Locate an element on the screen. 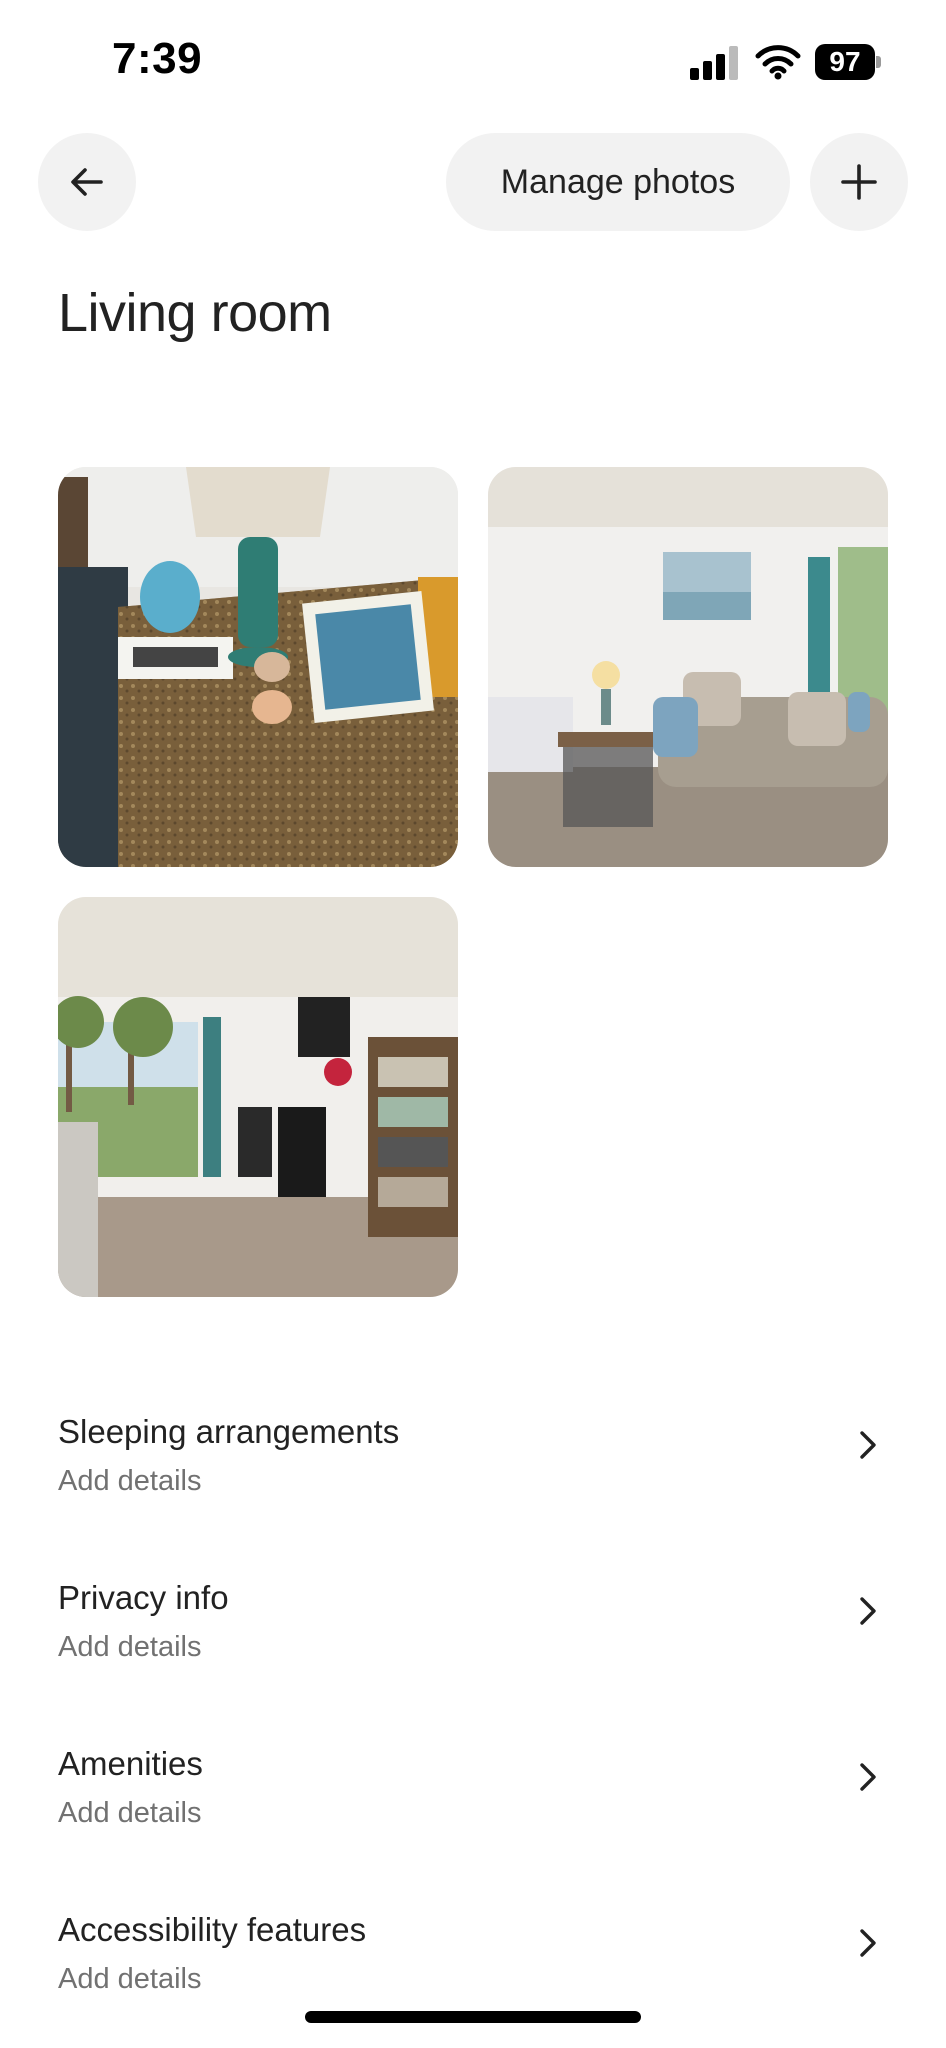 The height and width of the screenshot is (2048, 946). add-photo-button is located at coordinates (859, 182).